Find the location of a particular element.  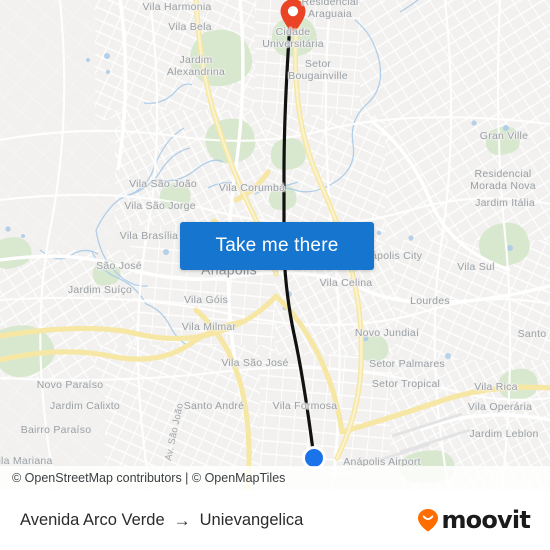

trip-summary: Avenida Arco Verde → Unievangelica is located at coordinates (161, 520).